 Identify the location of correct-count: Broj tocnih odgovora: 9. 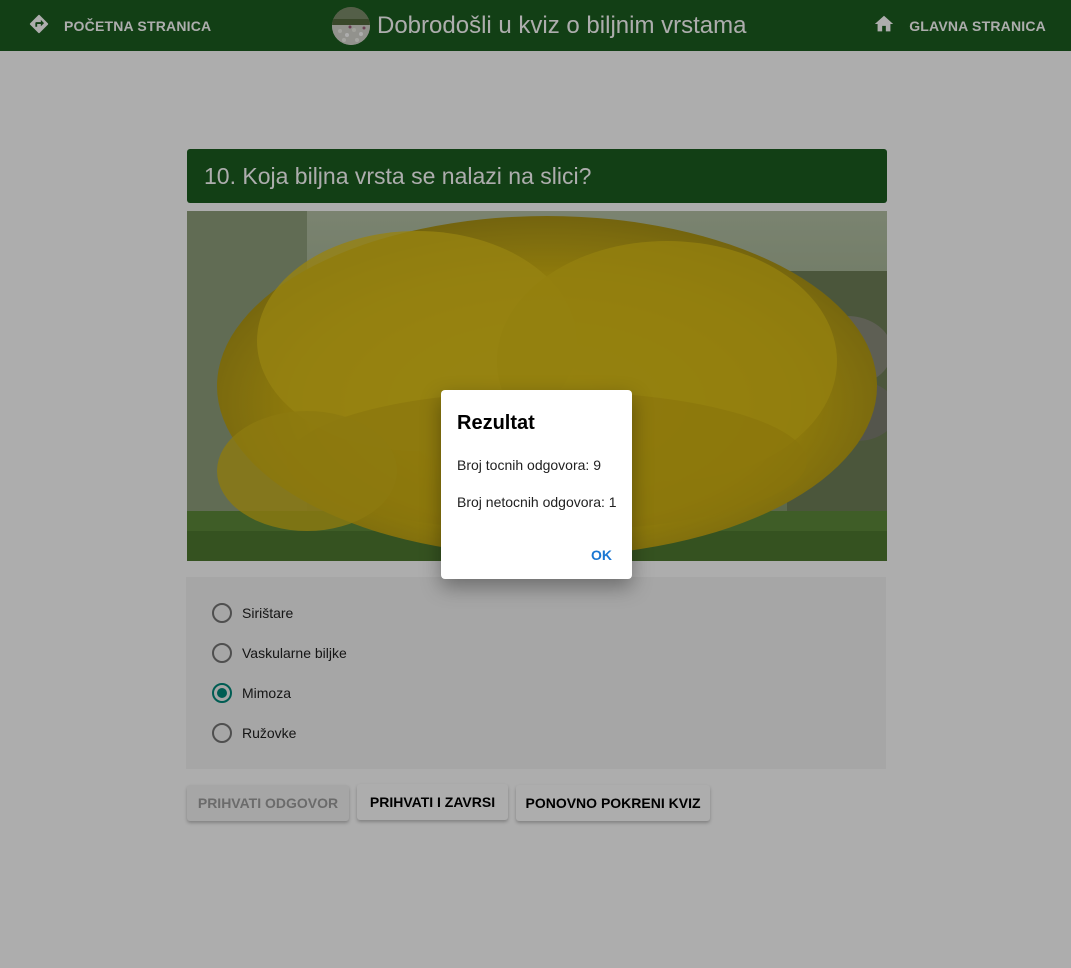
(529, 465).